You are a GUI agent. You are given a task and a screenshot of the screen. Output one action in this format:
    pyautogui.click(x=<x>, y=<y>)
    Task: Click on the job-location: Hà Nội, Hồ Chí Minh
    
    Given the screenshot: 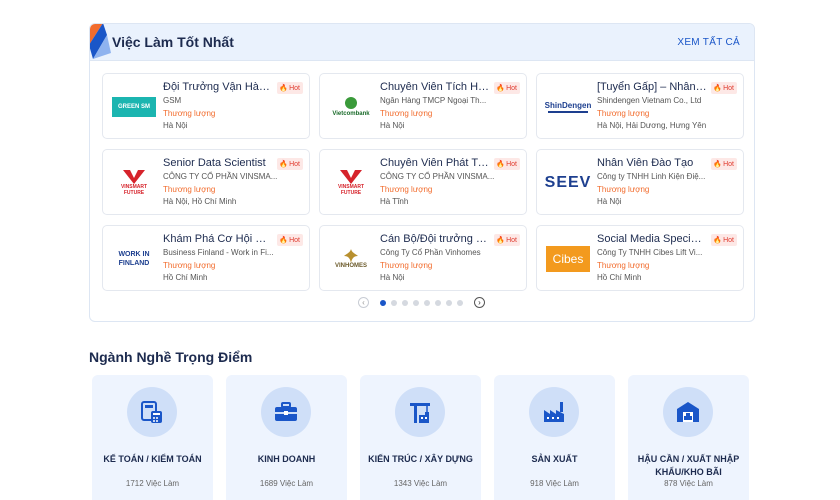 What is the action you would take?
    pyautogui.click(x=200, y=201)
    